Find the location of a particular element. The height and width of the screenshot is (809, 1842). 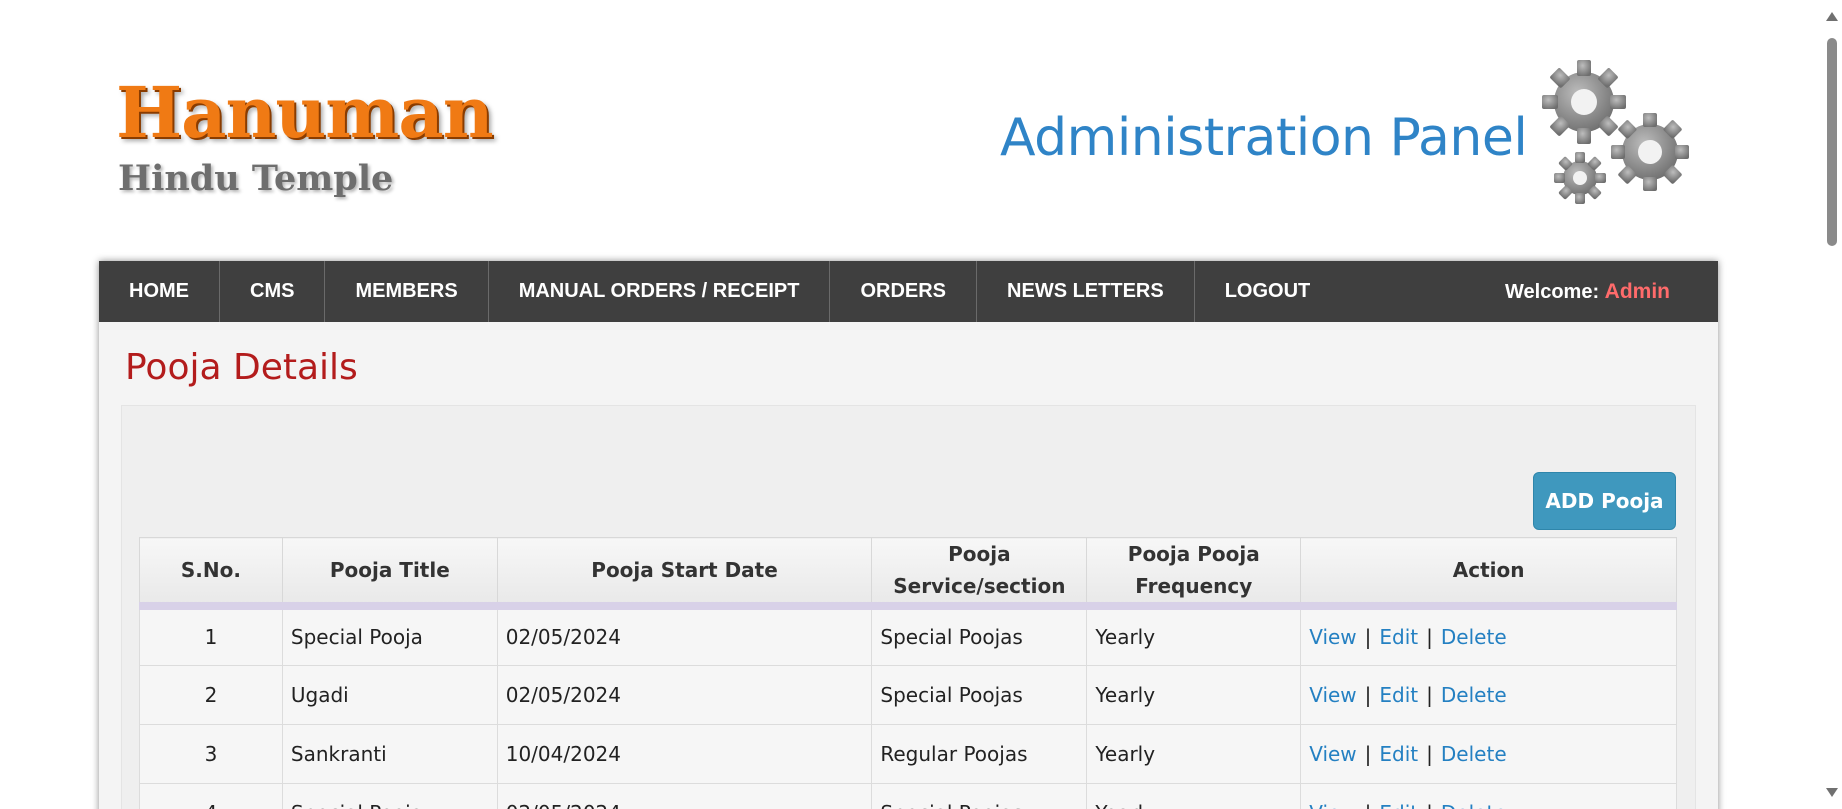

temple-logo: Hanuman Hindu Temple is located at coordinates (305, 135).